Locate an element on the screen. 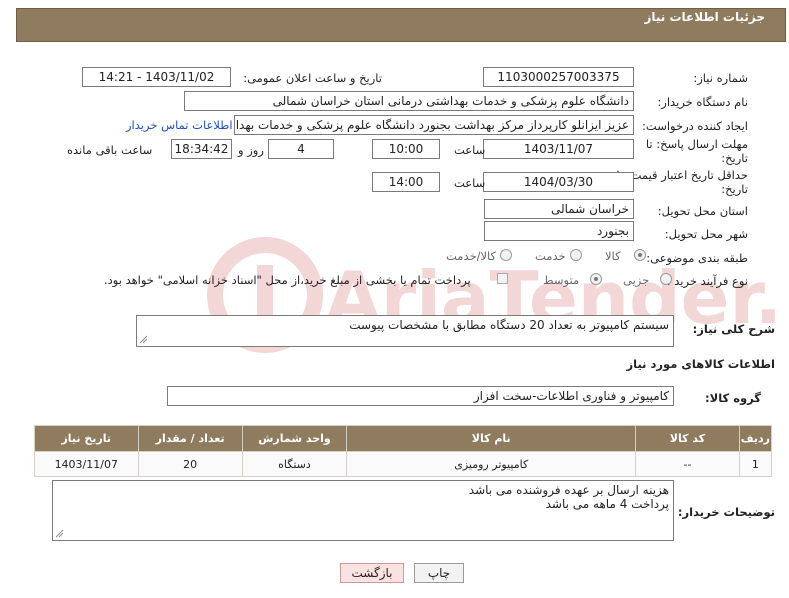  process-option-medium: متوسط is located at coordinates (561, 280).